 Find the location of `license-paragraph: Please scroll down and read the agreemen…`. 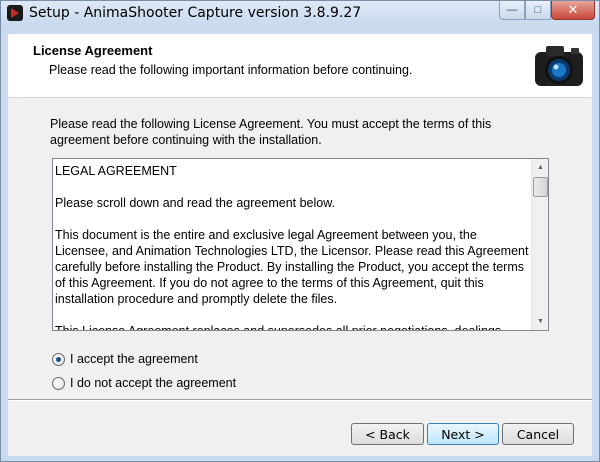

license-paragraph: Please scroll down and read the agreemen… is located at coordinates (195, 203).